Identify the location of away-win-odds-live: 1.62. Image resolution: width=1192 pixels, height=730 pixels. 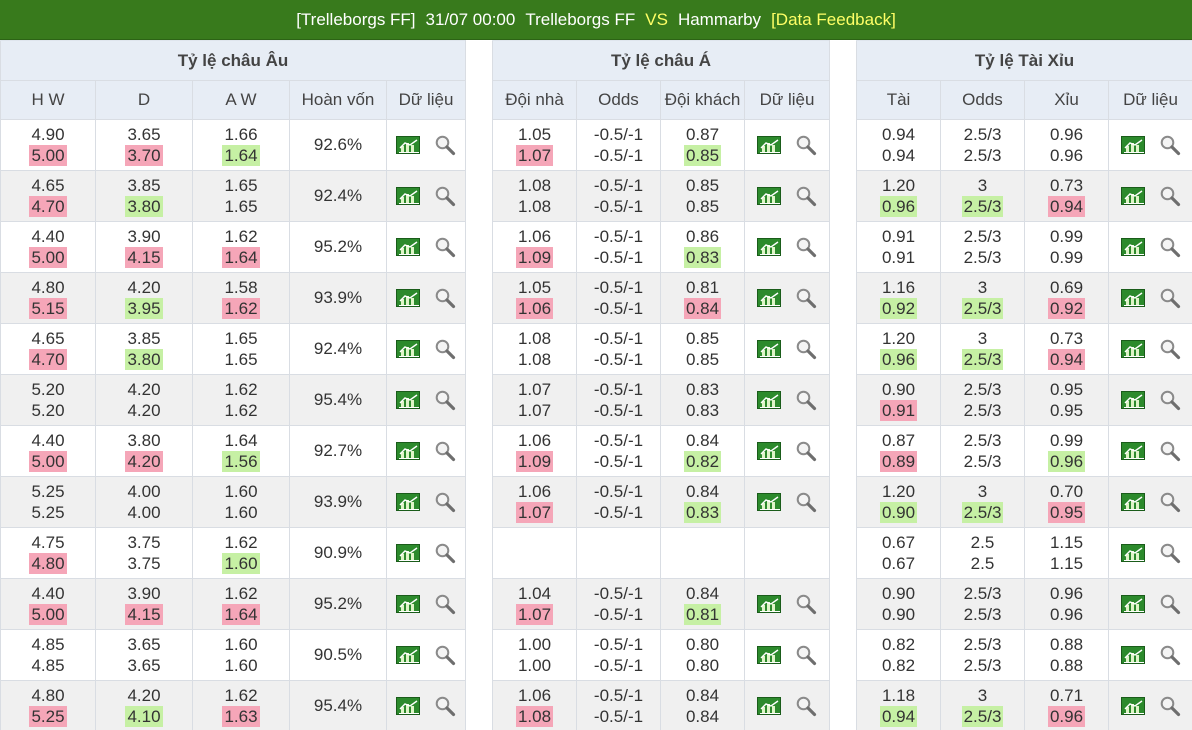
(241, 308).